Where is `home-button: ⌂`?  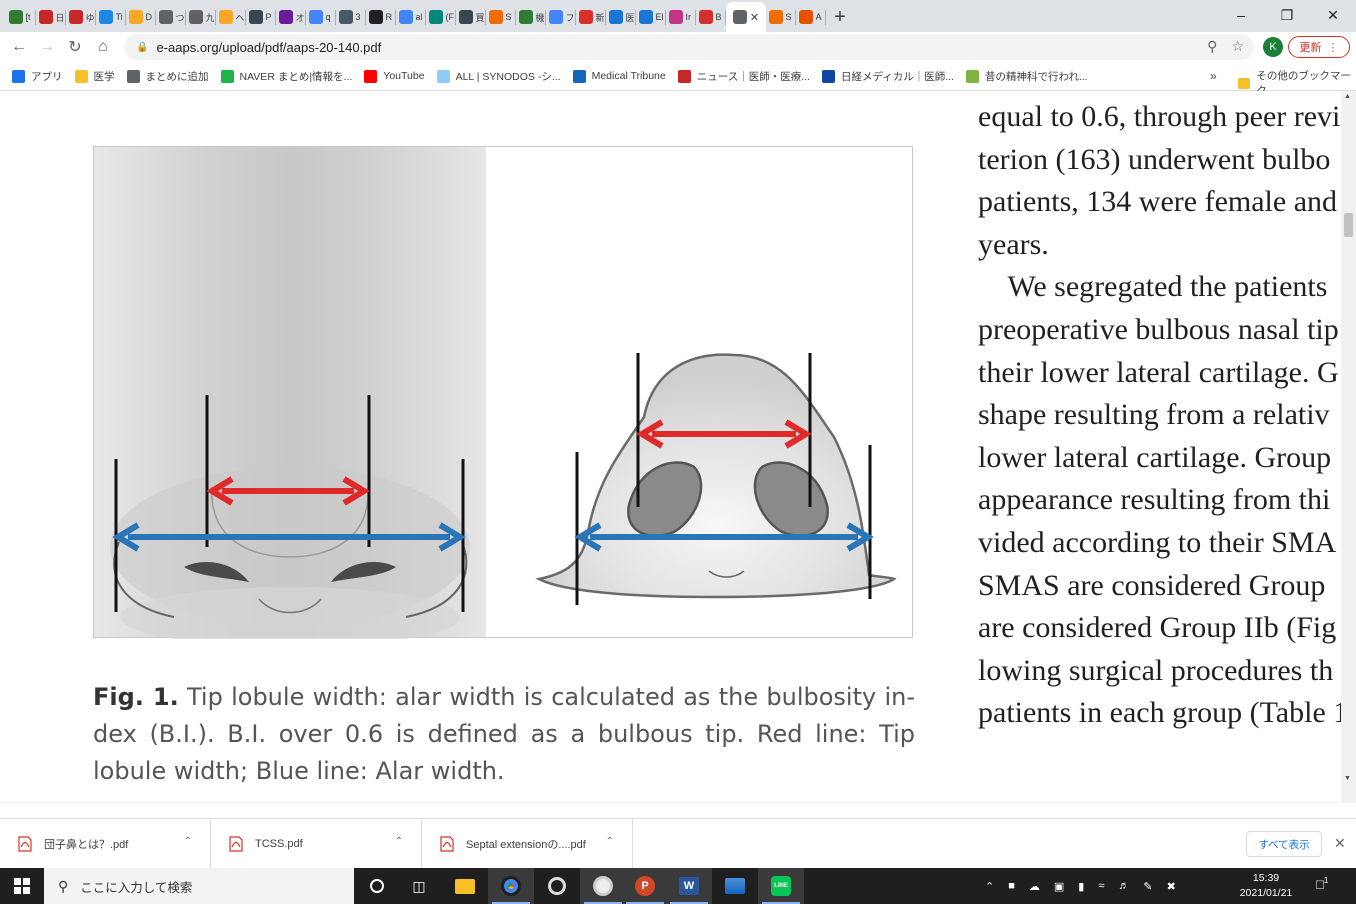
home-button: ⌂ is located at coordinates (103, 47).